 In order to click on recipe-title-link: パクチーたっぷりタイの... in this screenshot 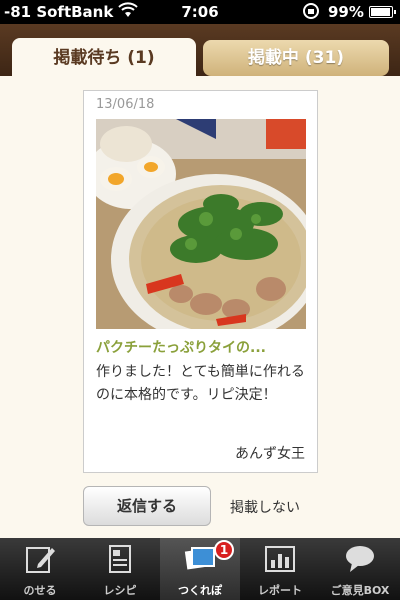, I will do `click(202, 347)`.